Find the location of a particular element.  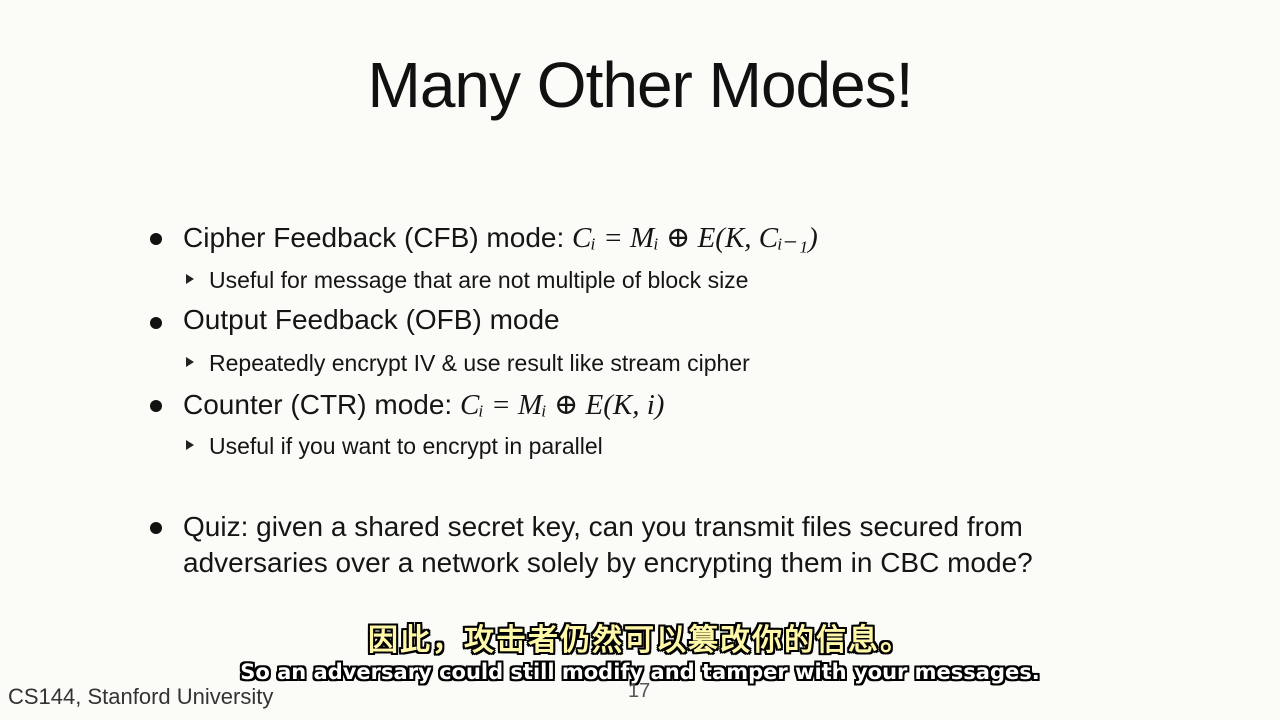

course-footer: CS144, Stanford University is located at coordinates (141, 696).